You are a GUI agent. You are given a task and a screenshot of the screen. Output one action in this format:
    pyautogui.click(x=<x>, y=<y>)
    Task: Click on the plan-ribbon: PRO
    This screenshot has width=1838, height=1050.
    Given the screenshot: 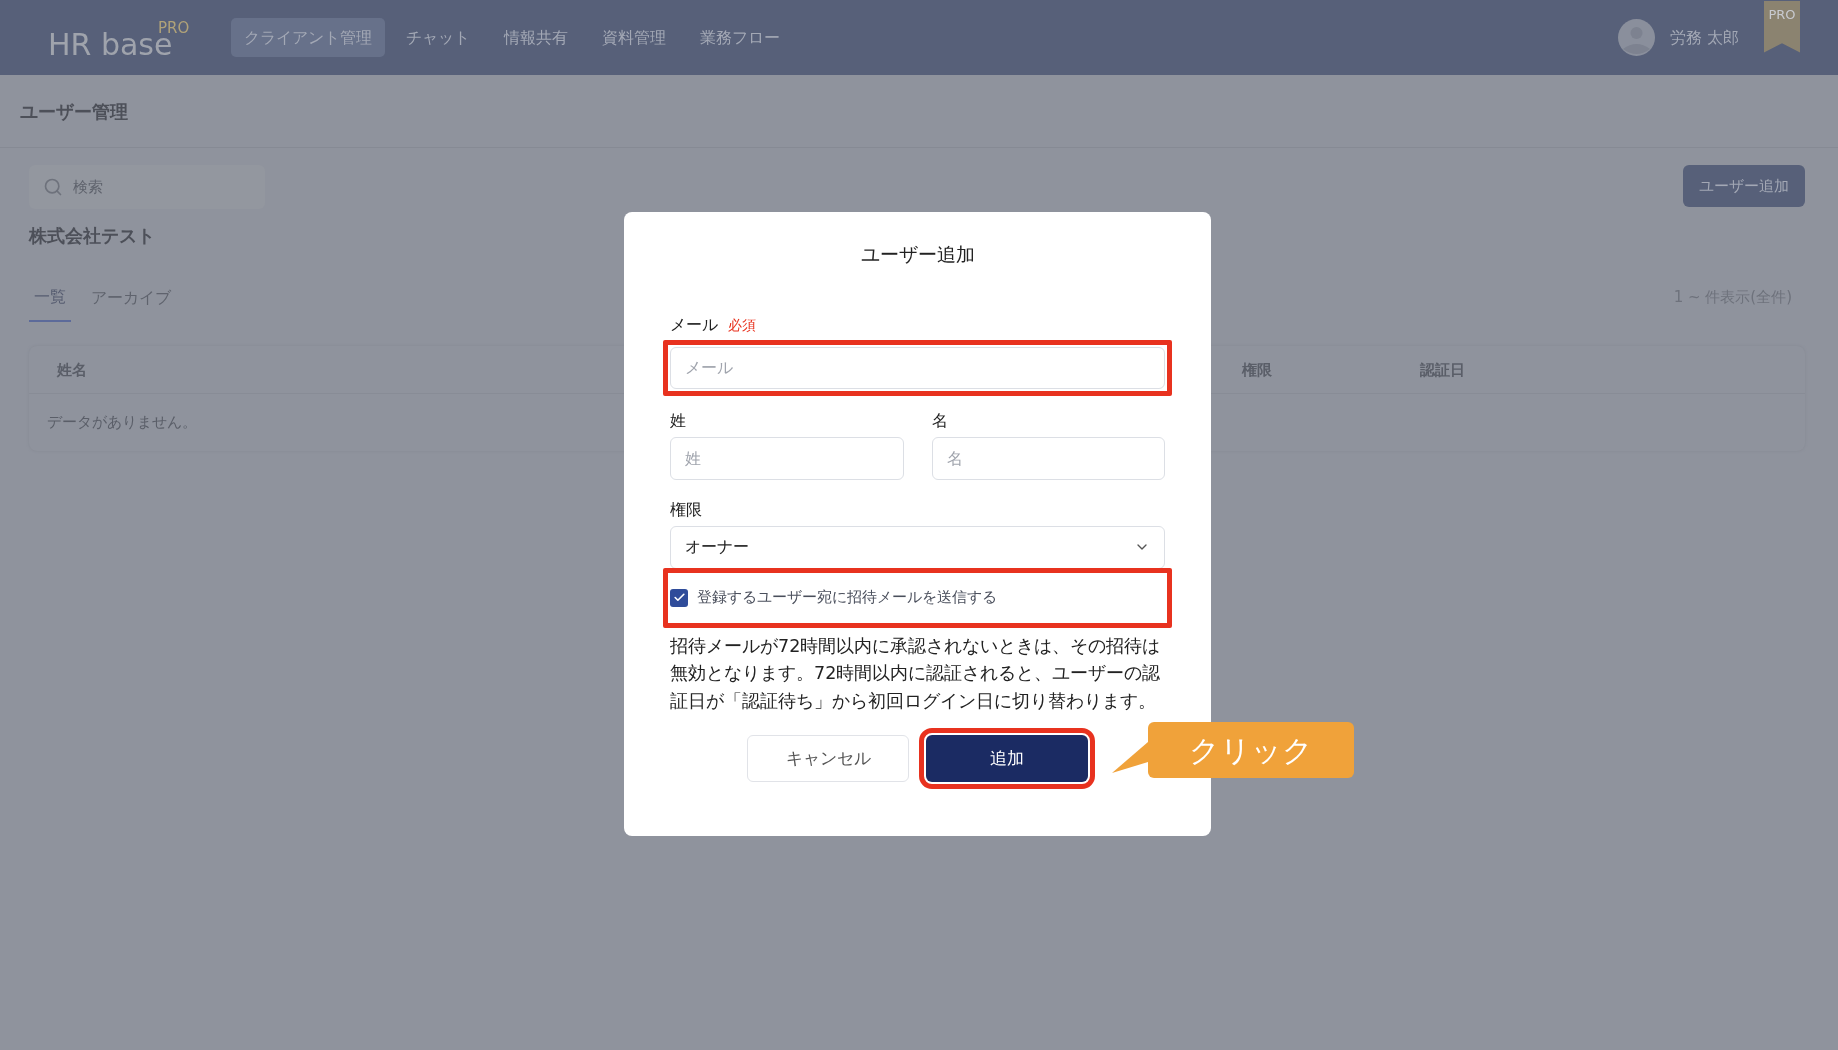 What is the action you would take?
    pyautogui.click(x=1782, y=26)
    